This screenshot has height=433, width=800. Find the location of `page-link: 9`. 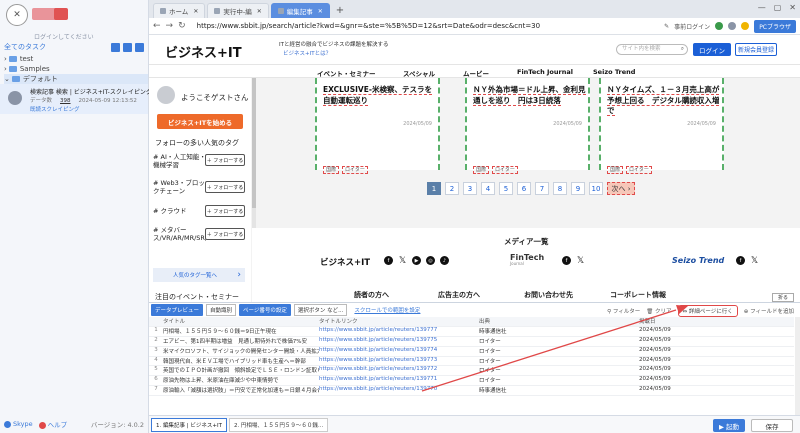

page-link: 9 is located at coordinates (578, 188).